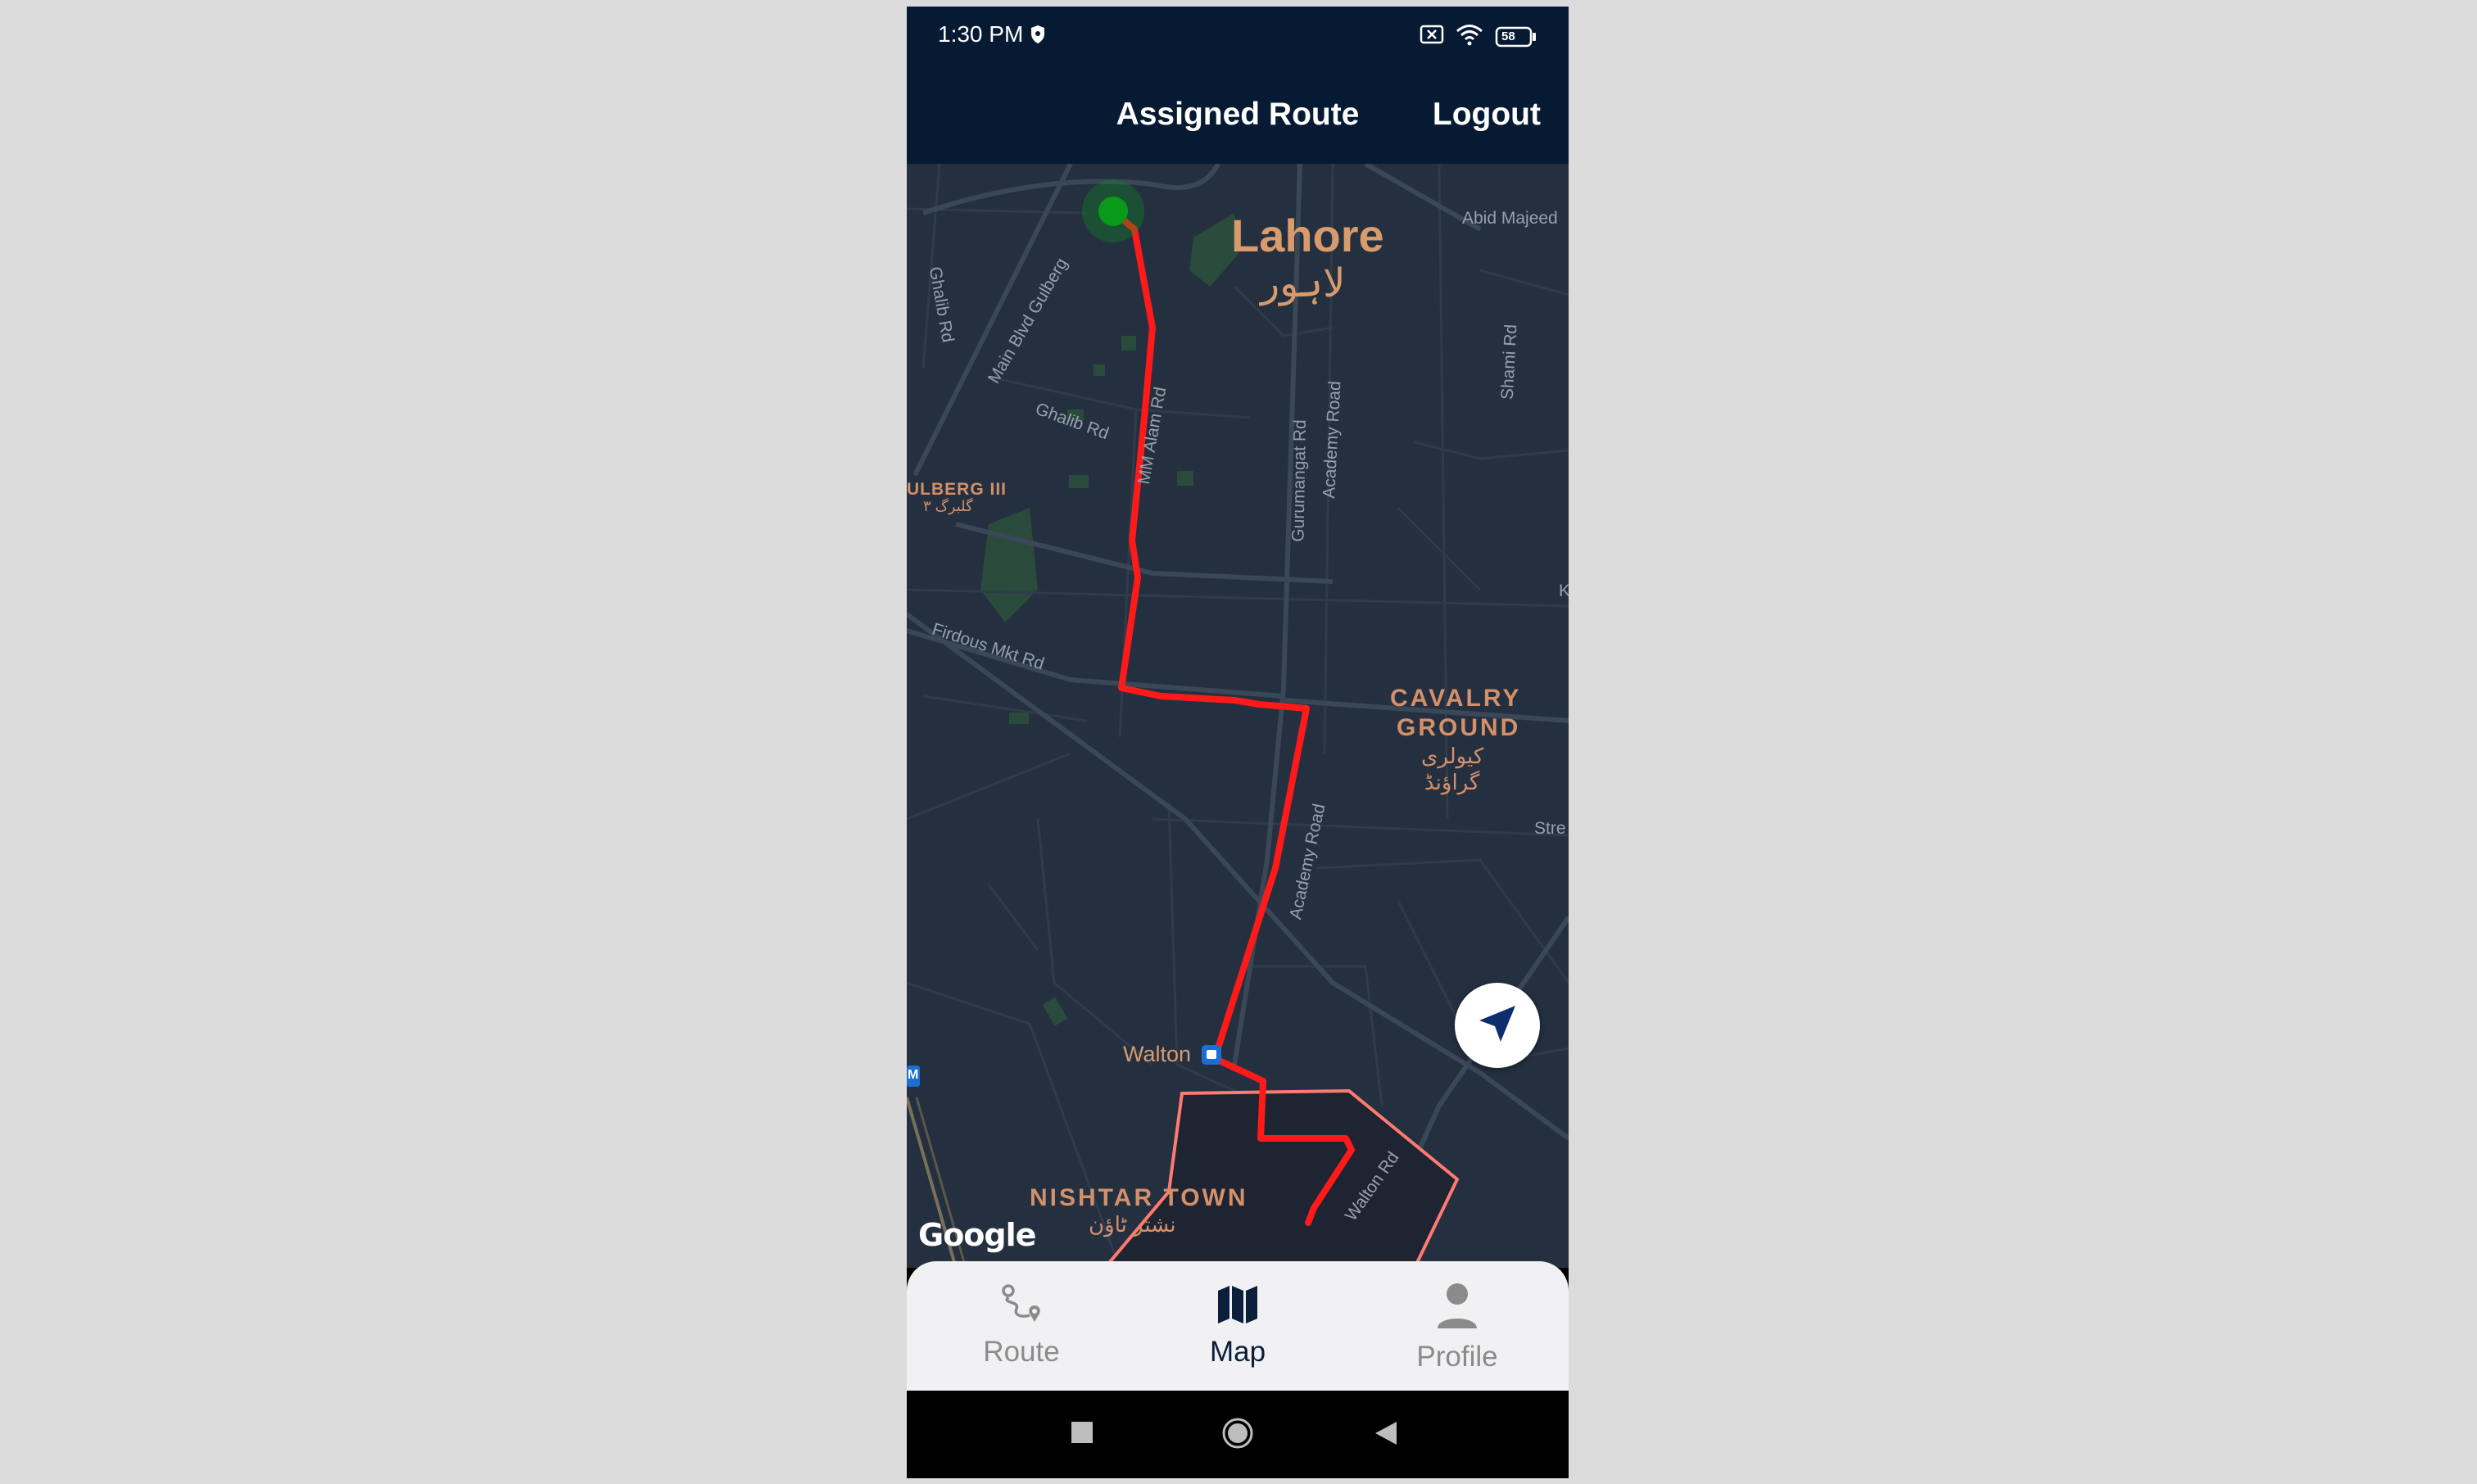  What do you see at coordinates (1281, 1178) in the screenshot?
I see `service-area-polygon` at bounding box center [1281, 1178].